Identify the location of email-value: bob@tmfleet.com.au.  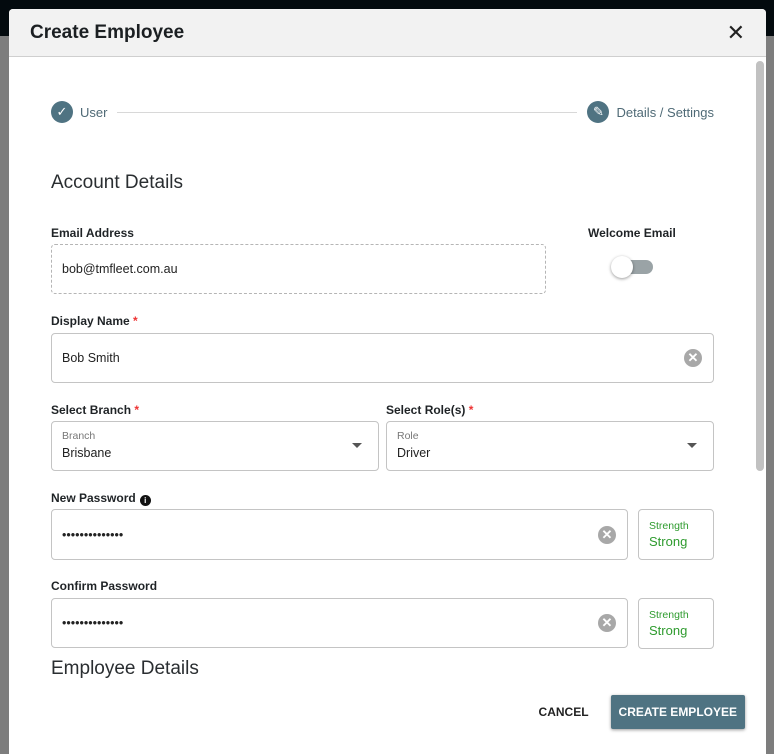
(120, 269).